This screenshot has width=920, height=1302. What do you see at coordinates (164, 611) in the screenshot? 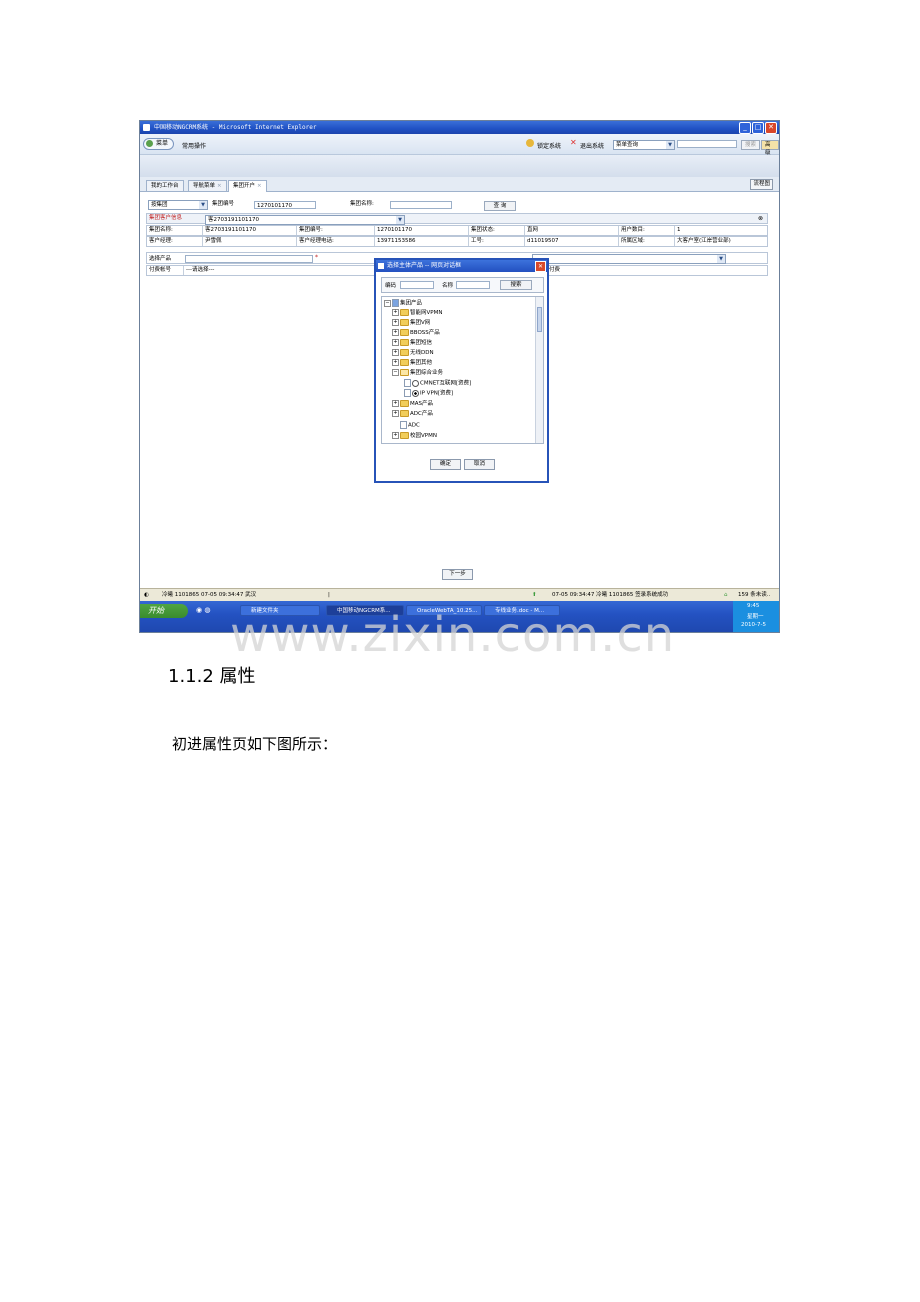
I see `start-button: 开始` at bounding box center [164, 611].